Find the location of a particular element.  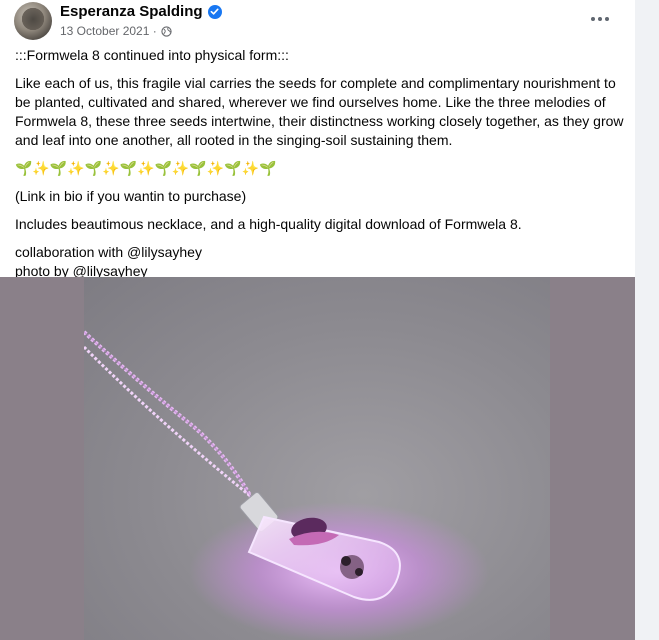

author-name-row: Esperanza Spalding is located at coordinates (141, 11).